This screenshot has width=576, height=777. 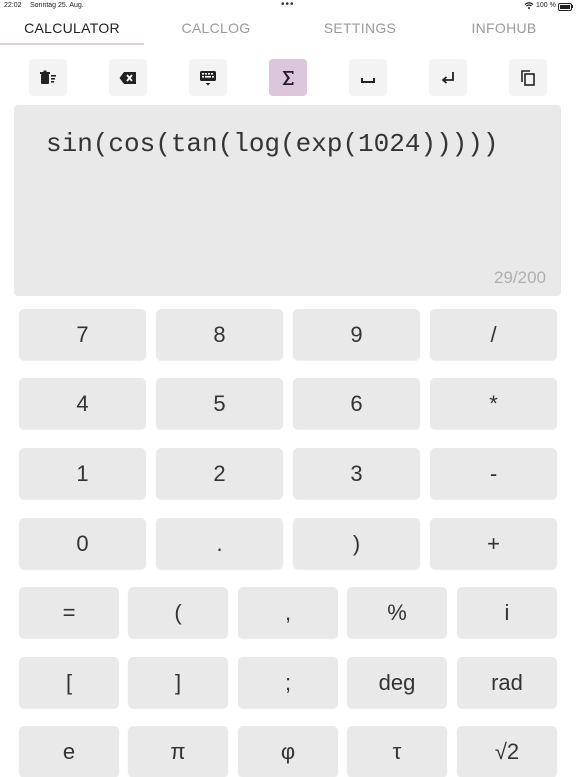 What do you see at coordinates (72, 28) in the screenshot?
I see `tab-calculator: CALCULATOR` at bounding box center [72, 28].